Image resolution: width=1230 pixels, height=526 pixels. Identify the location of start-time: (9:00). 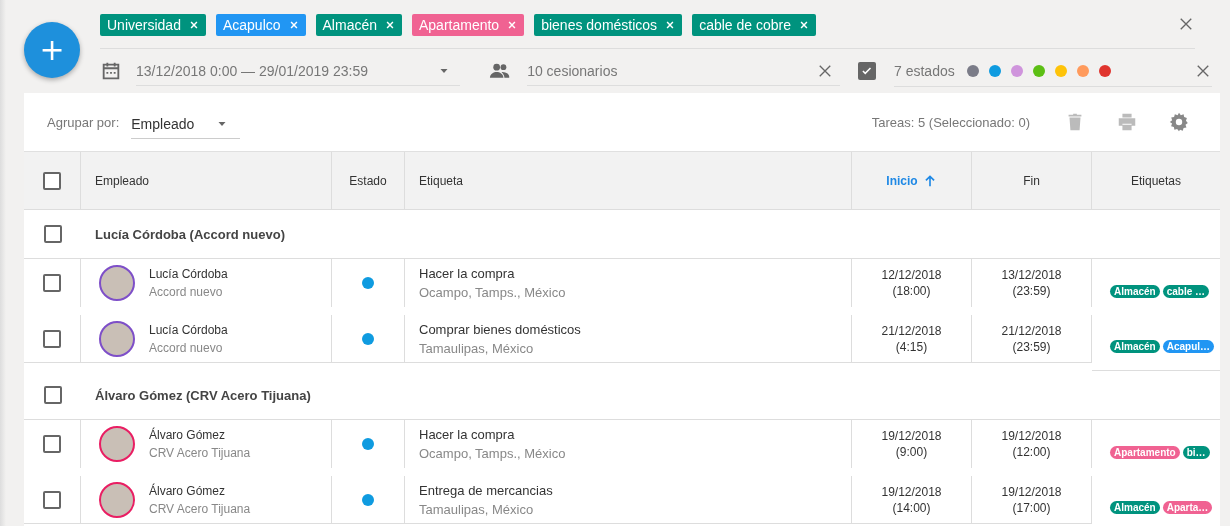
(911, 452).